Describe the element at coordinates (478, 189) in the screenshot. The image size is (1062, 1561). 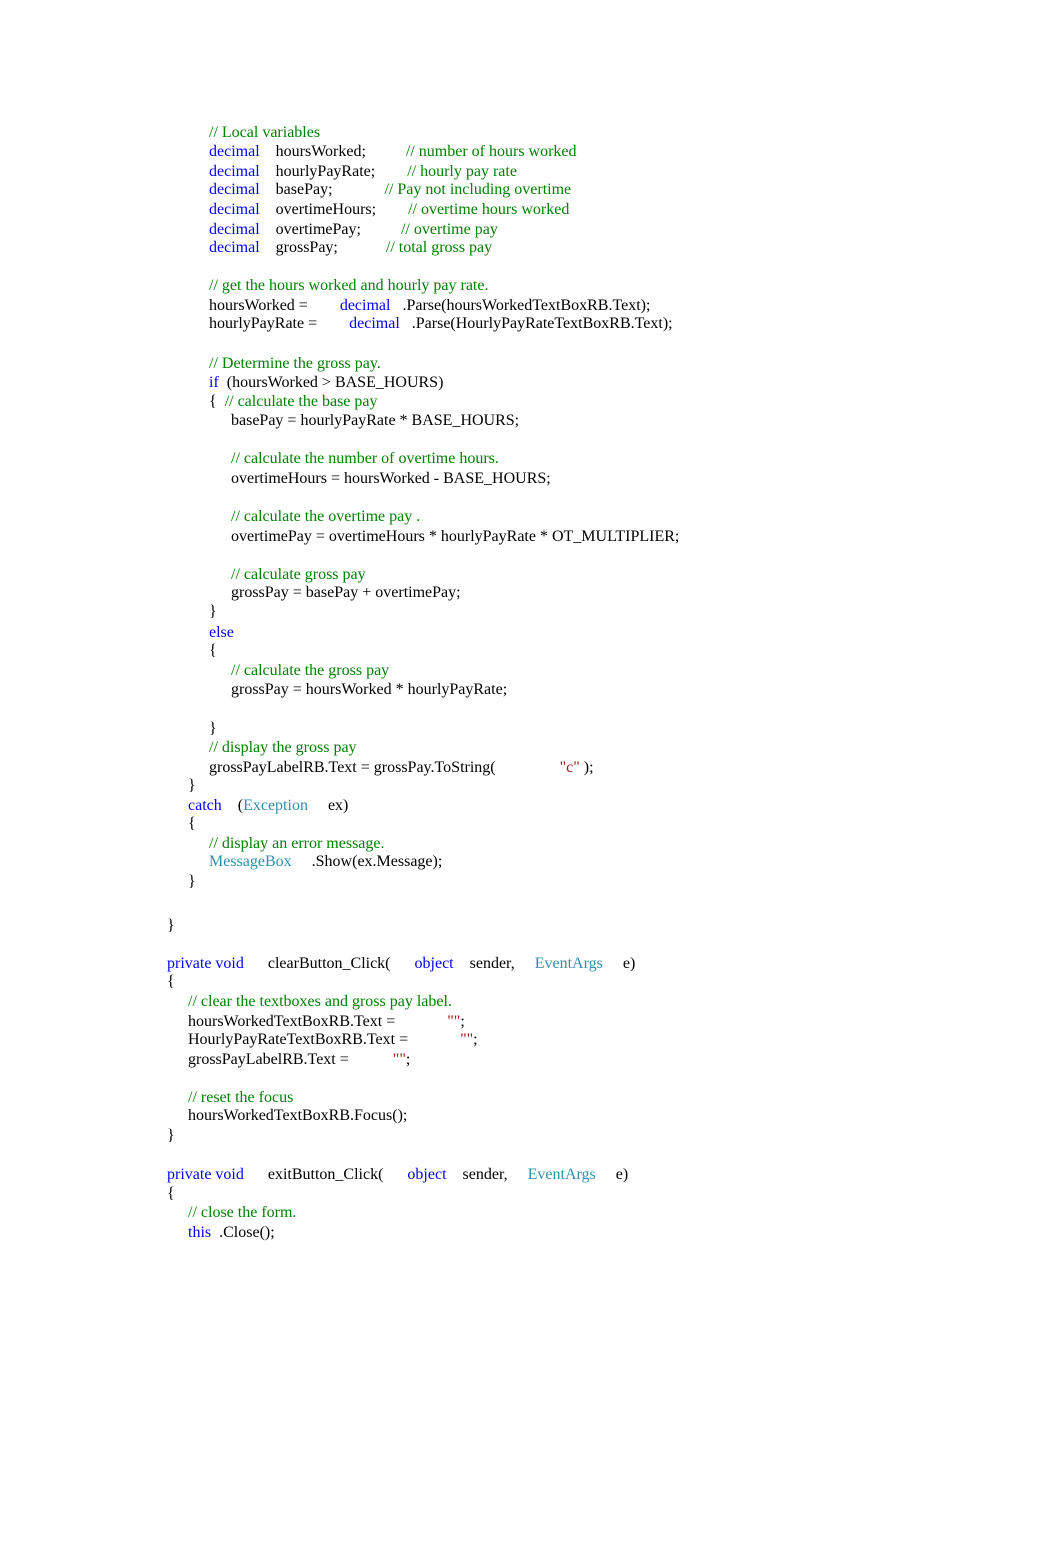
I see `comment: // Pay not including overtime` at that location.